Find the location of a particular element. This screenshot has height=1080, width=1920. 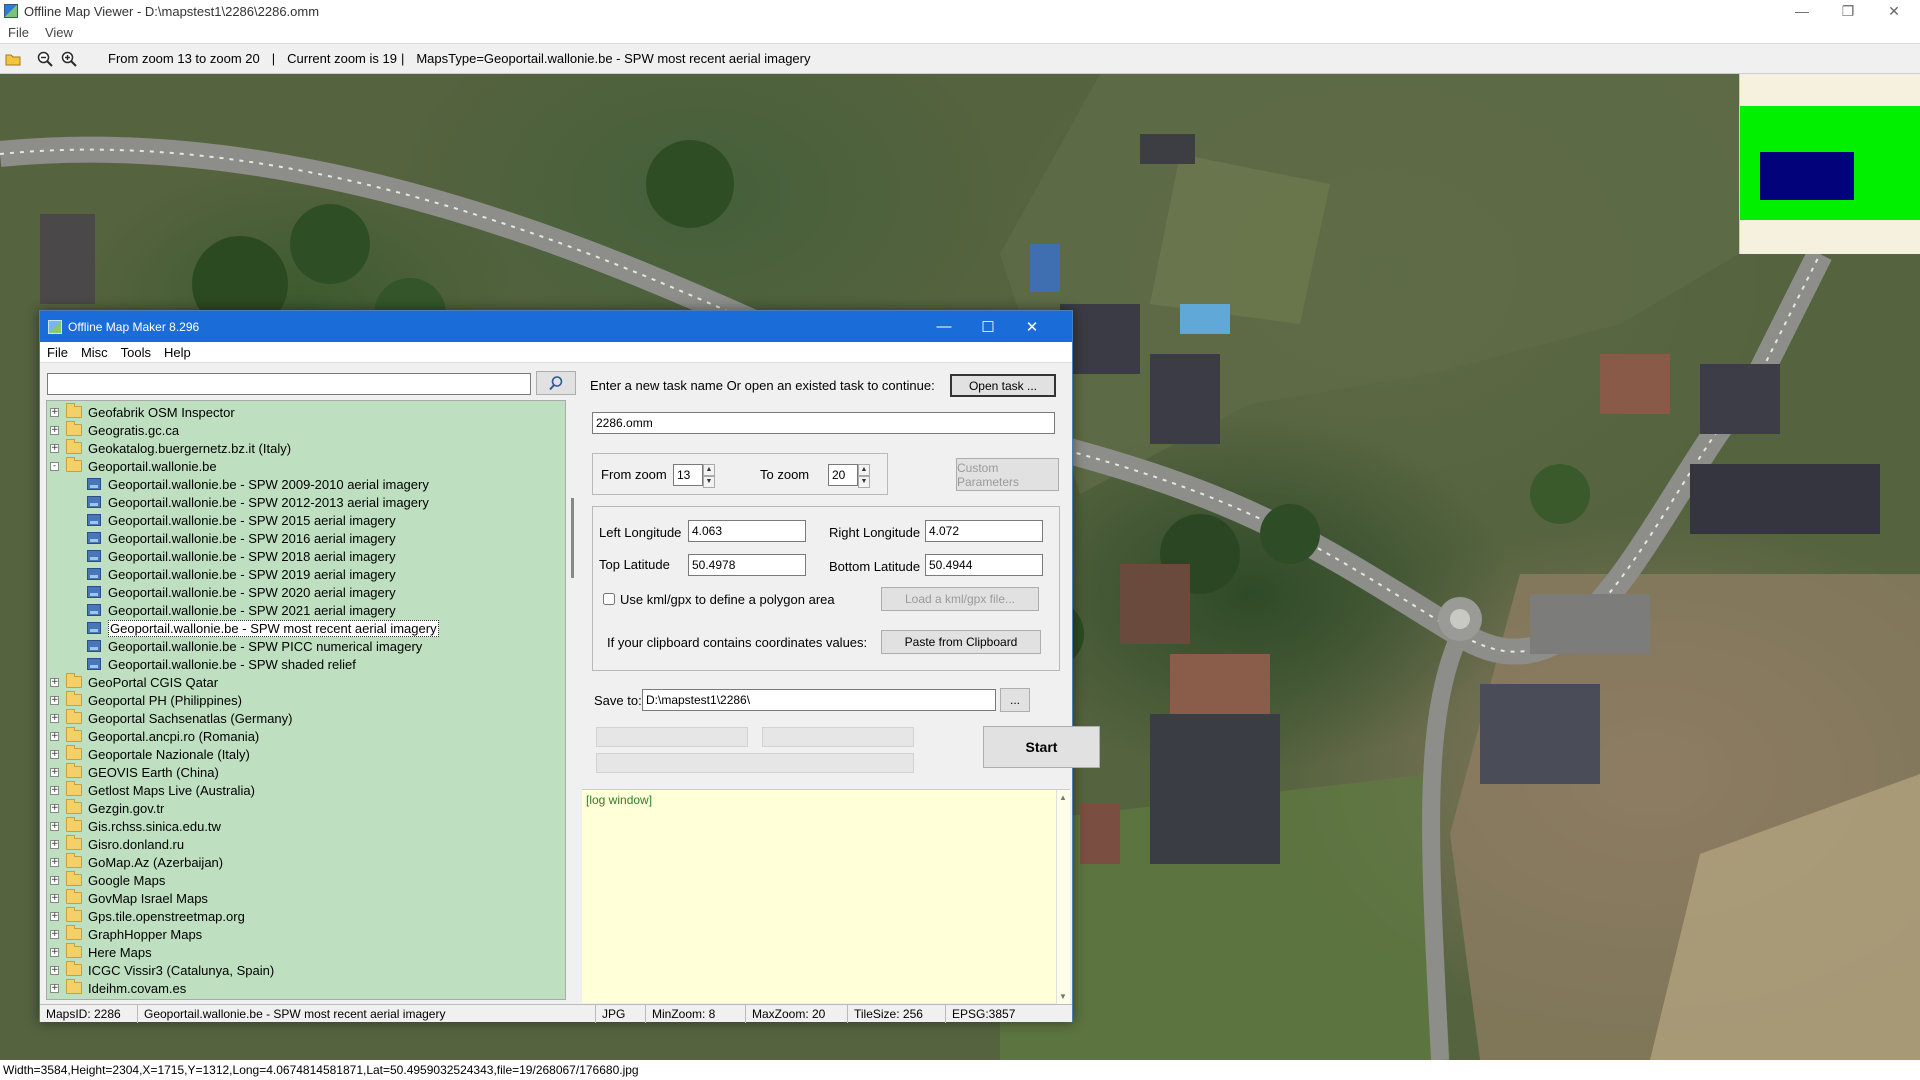

tree-folder-item: + Geoportal Sachsenatlas (Germany) is located at coordinates (171, 718).